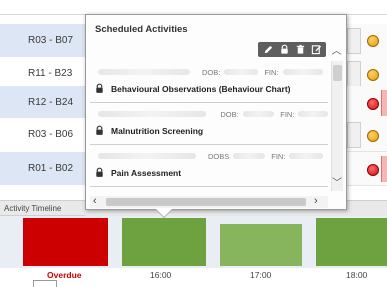 The image size is (387, 287). I want to click on list-item: DOBS FIN: Pain Assessment, so click(209, 166).